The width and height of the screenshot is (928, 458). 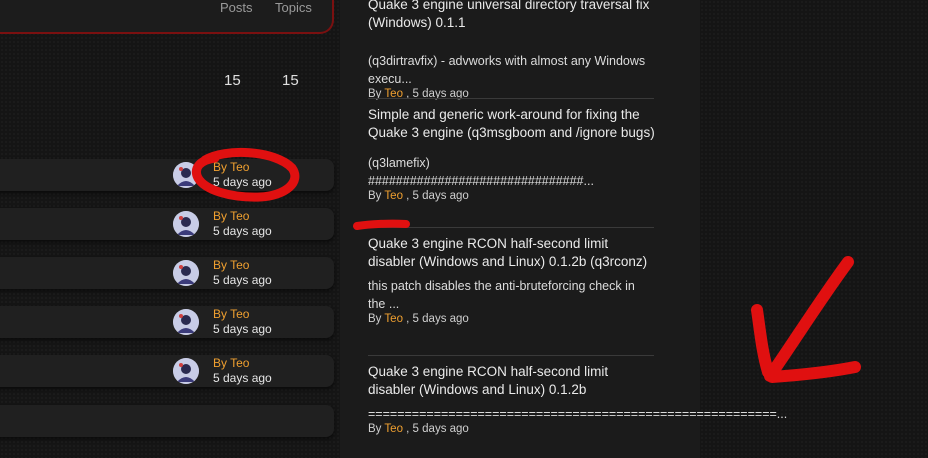 What do you see at coordinates (232, 80) in the screenshot?
I see `posts-count: 15` at bounding box center [232, 80].